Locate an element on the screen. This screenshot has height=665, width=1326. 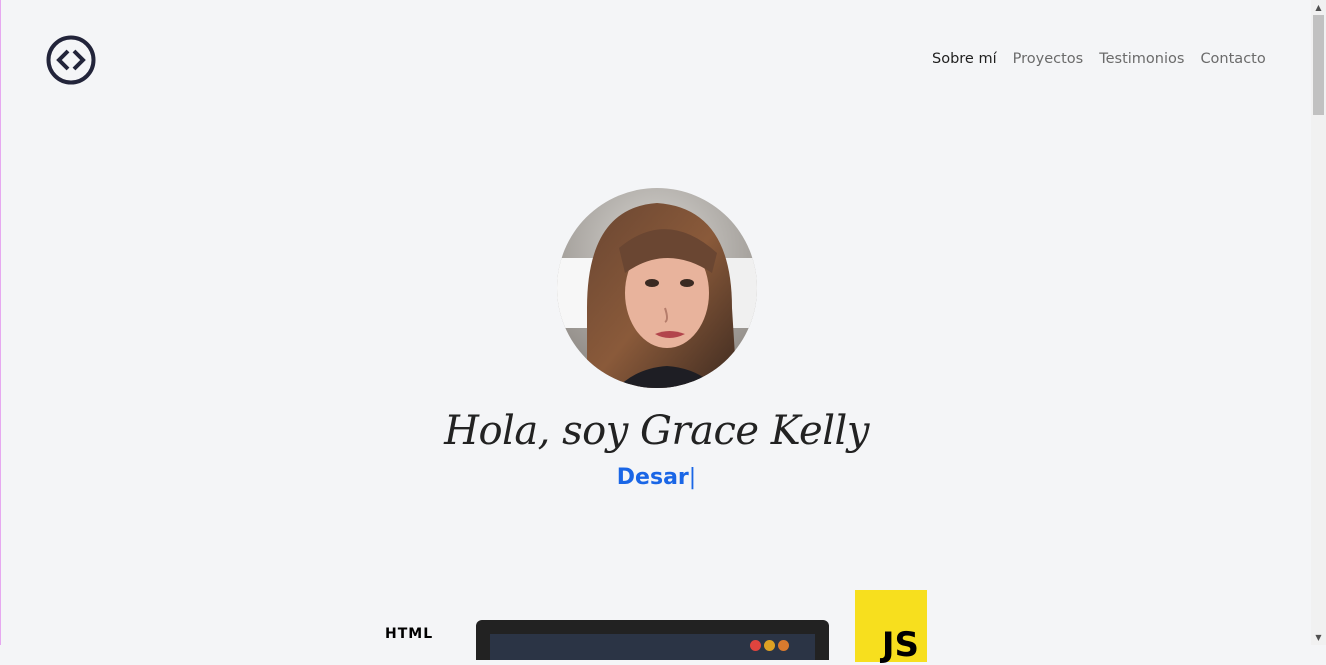
js-logo: JS is located at coordinates (891, 626).